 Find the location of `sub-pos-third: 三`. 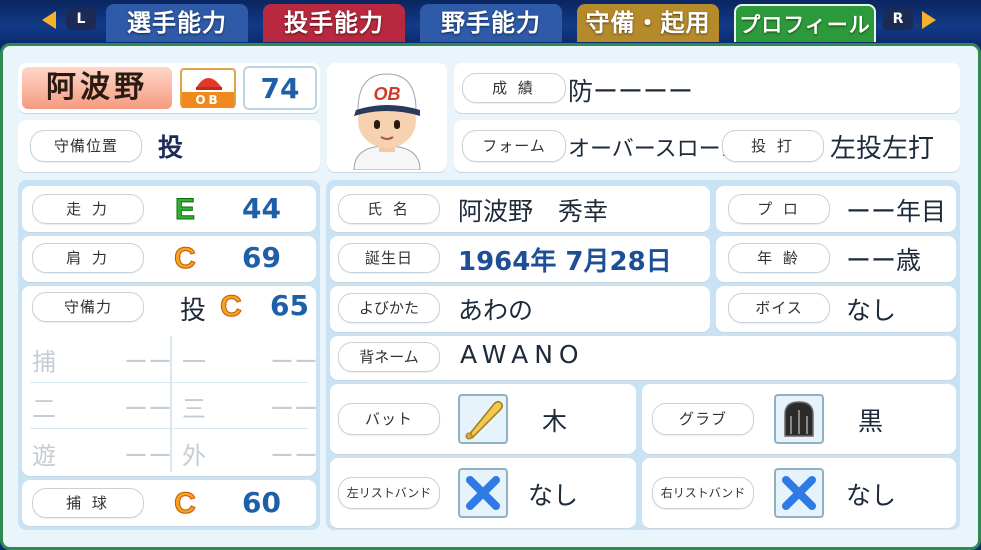

sub-pos-third: 三 is located at coordinates (194, 409).